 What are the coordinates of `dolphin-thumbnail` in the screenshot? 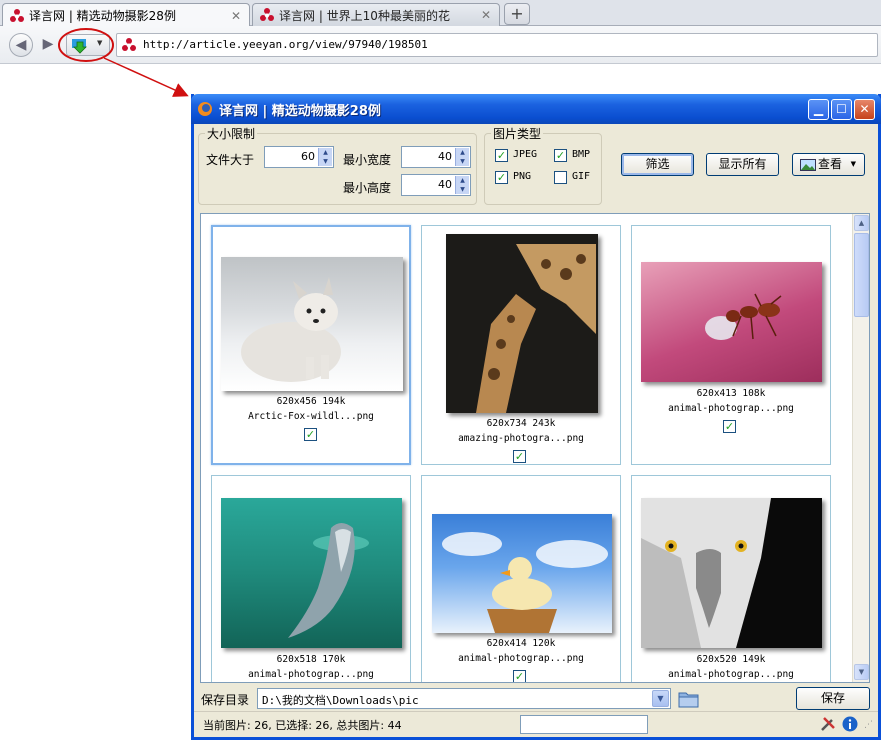 It's located at (311, 573).